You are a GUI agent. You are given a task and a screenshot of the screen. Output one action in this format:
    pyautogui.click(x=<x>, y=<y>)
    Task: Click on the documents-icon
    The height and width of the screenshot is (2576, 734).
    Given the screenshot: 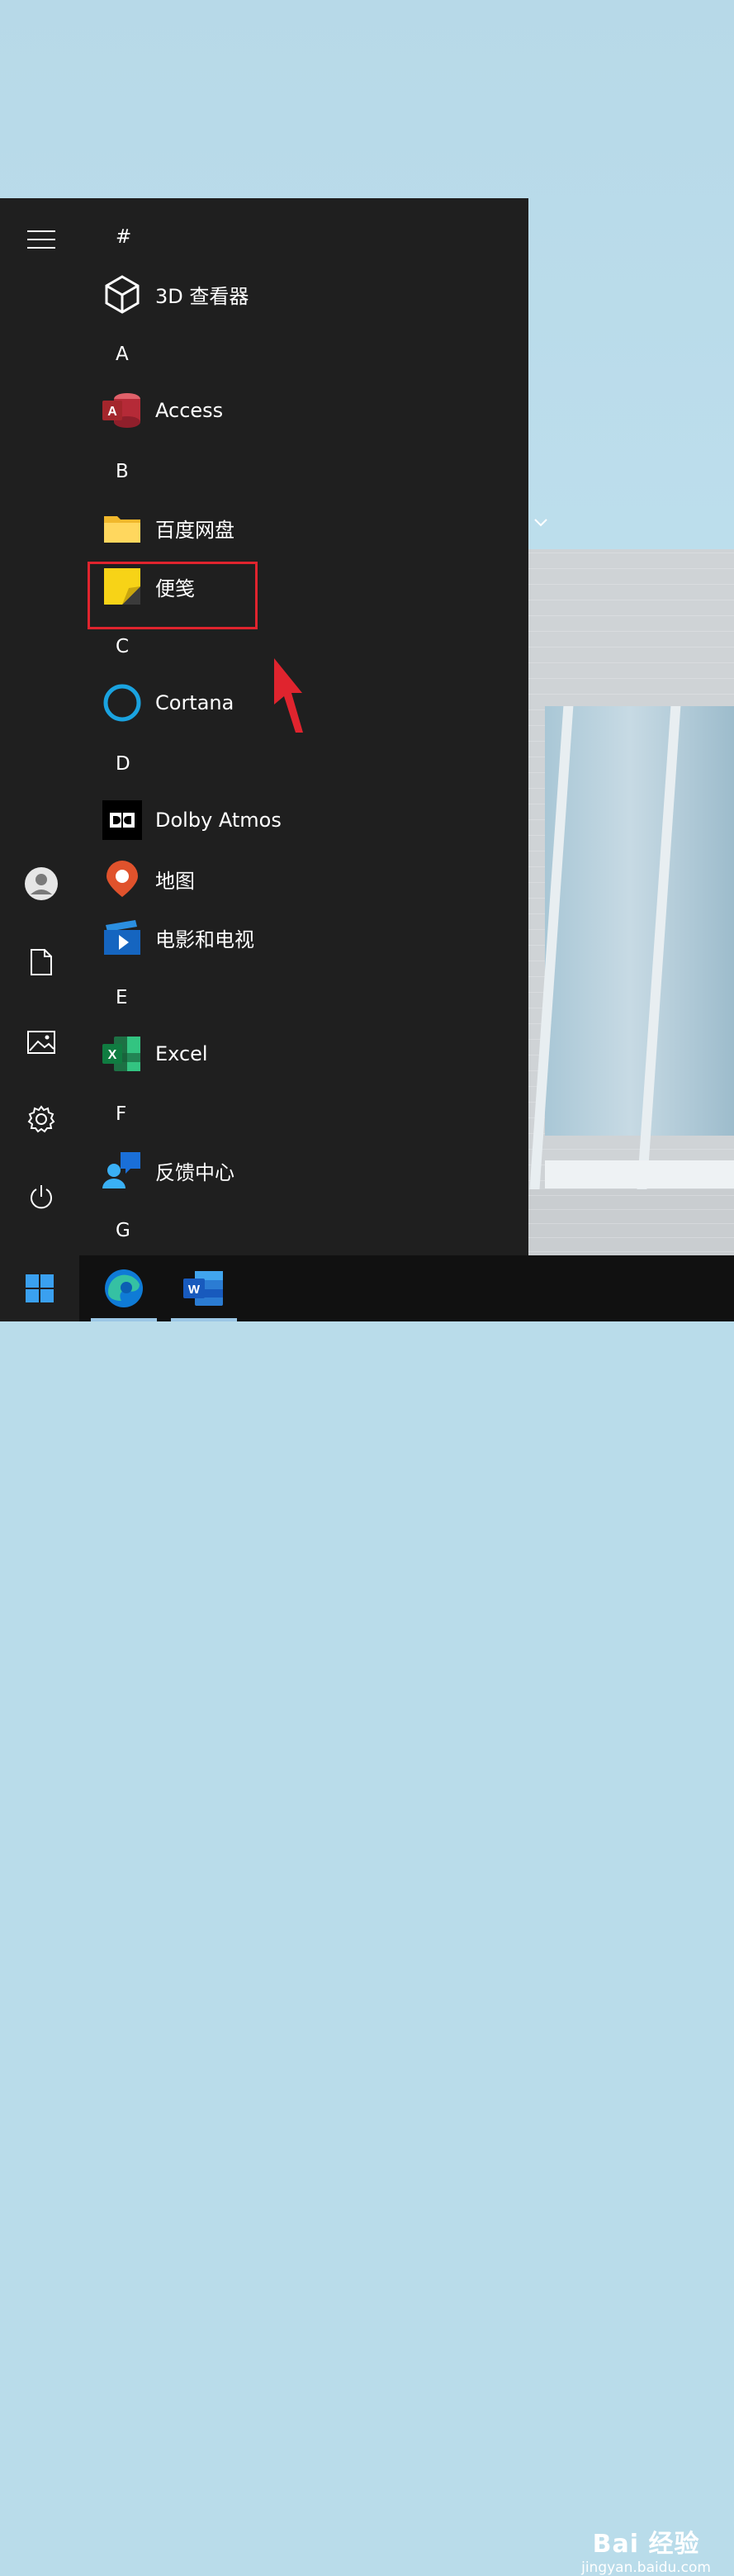 What is the action you would take?
    pyautogui.click(x=41, y=962)
    